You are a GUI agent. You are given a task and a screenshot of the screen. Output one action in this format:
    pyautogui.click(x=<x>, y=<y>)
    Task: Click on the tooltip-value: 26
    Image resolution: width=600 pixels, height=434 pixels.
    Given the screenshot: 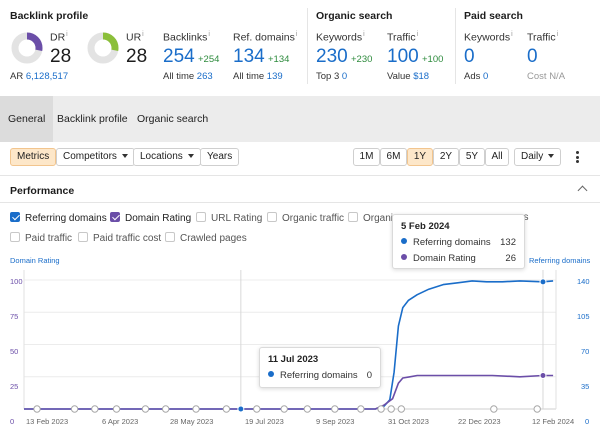 What is the action you would take?
    pyautogui.click(x=510, y=258)
    